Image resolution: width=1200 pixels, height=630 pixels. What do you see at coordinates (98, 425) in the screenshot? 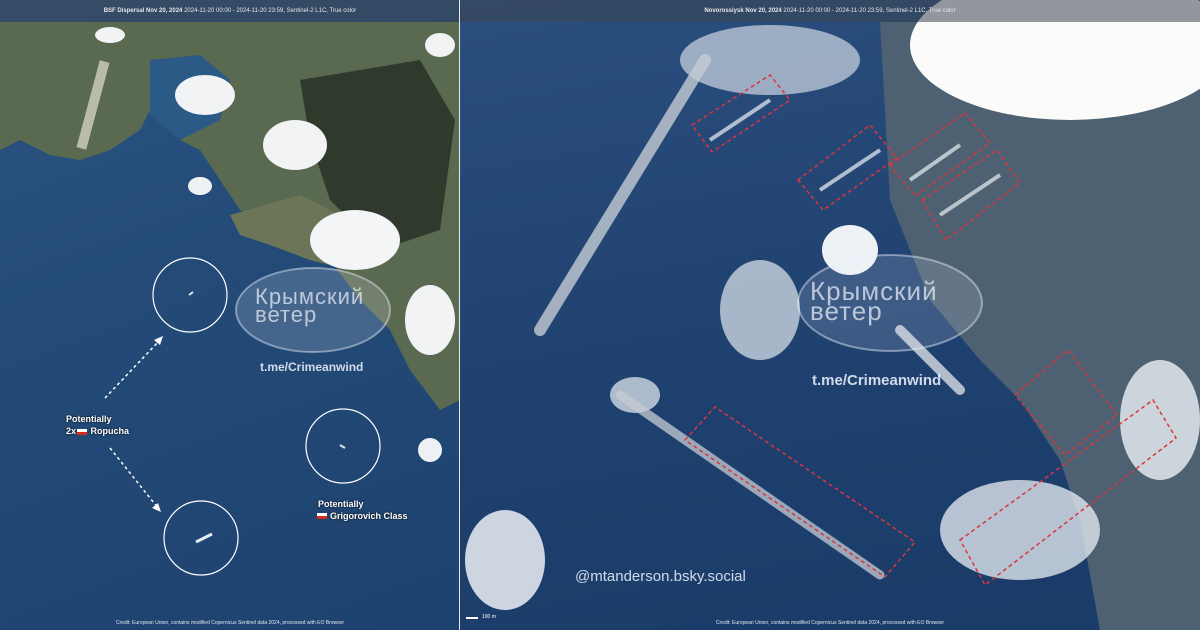
I see `ropucha-annotation: Potentially 2x Ropucha` at bounding box center [98, 425].